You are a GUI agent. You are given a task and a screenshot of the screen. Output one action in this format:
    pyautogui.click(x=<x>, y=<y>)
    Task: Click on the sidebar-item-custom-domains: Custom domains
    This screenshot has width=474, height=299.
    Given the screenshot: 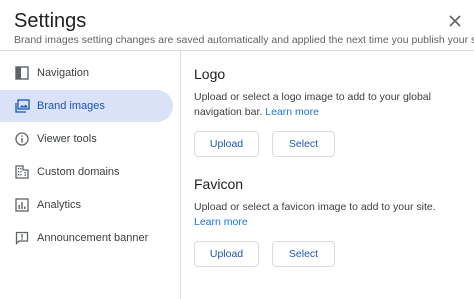 What is the action you would take?
    pyautogui.click(x=86, y=172)
    